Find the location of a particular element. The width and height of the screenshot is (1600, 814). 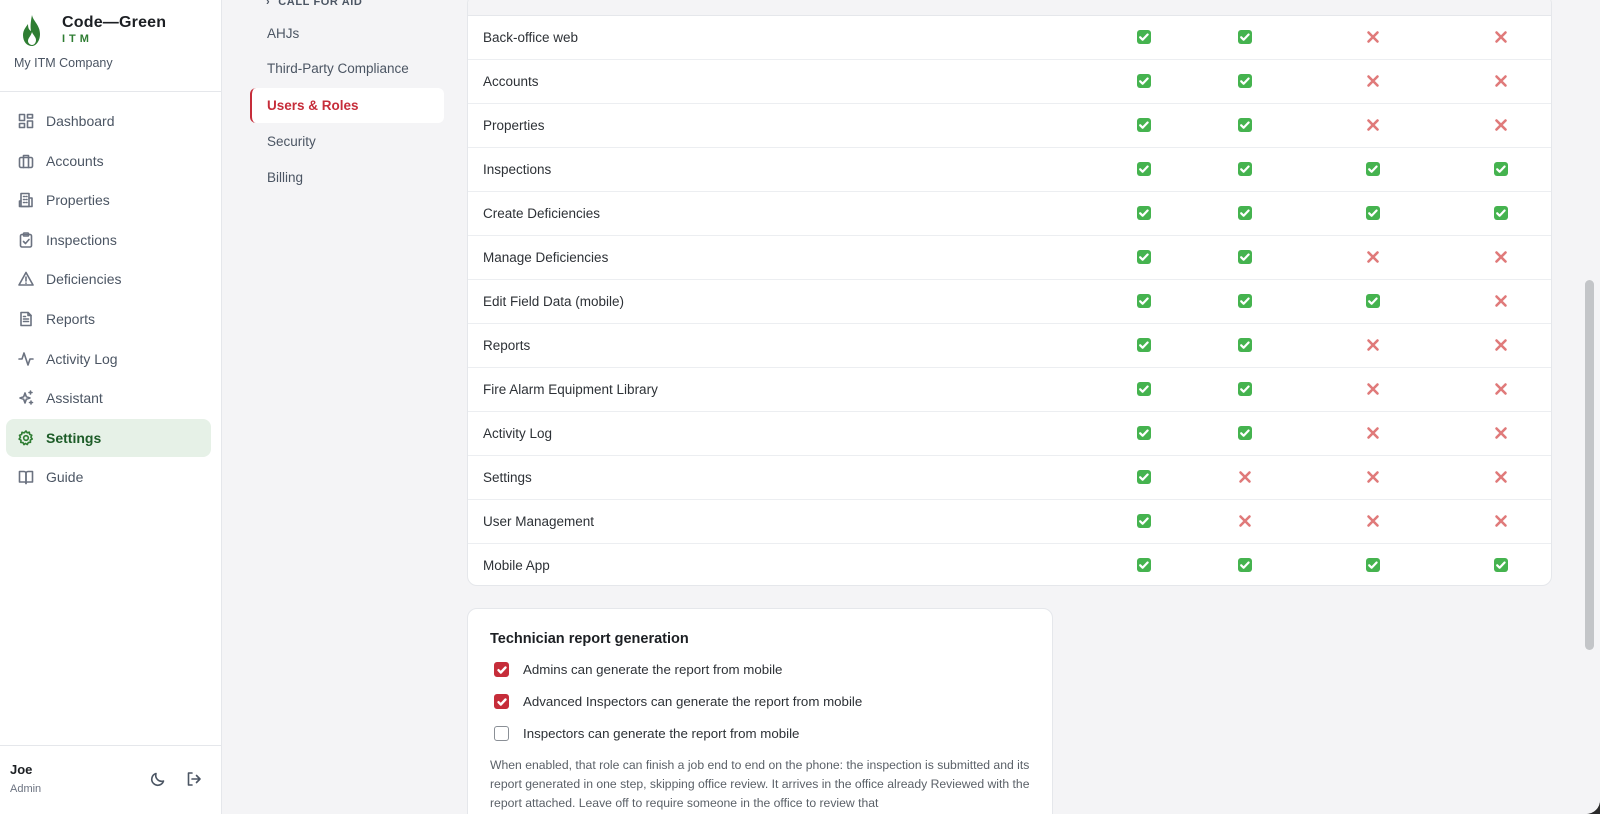

permission-label: Reports is located at coordinates (507, 345).